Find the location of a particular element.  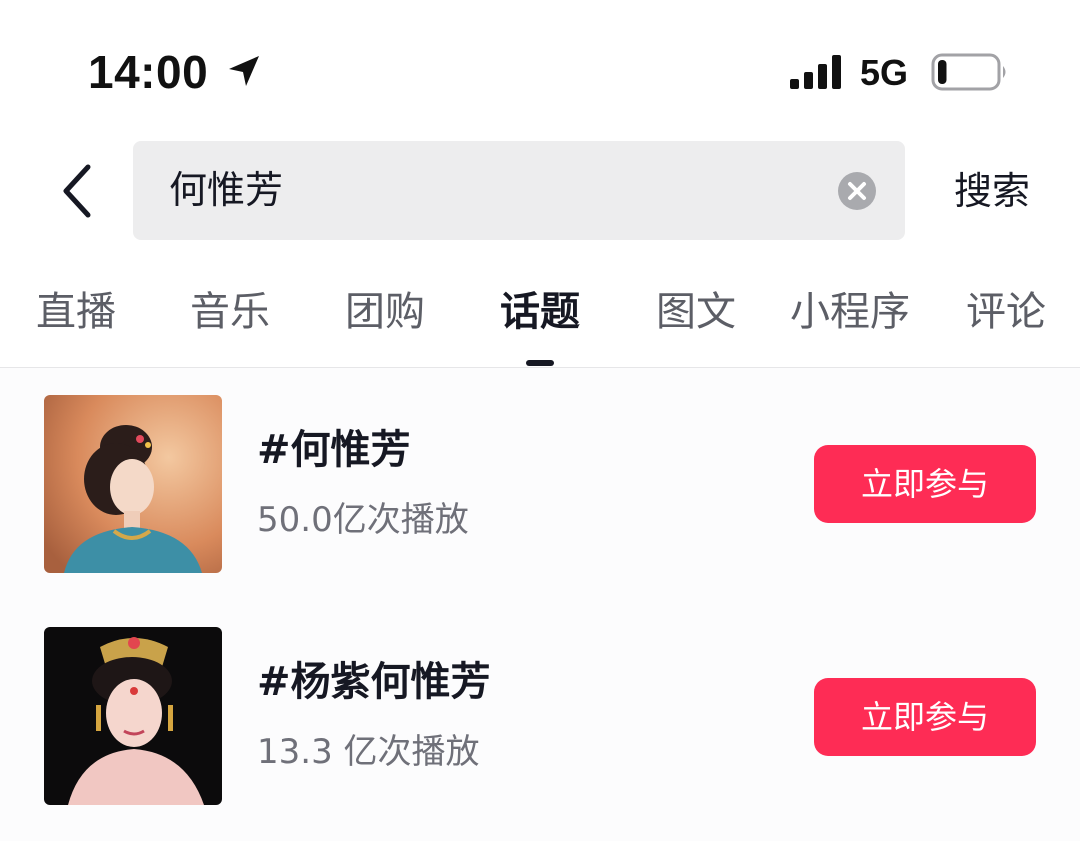

tab-live: 直播 is located at coordinates (76, 312).